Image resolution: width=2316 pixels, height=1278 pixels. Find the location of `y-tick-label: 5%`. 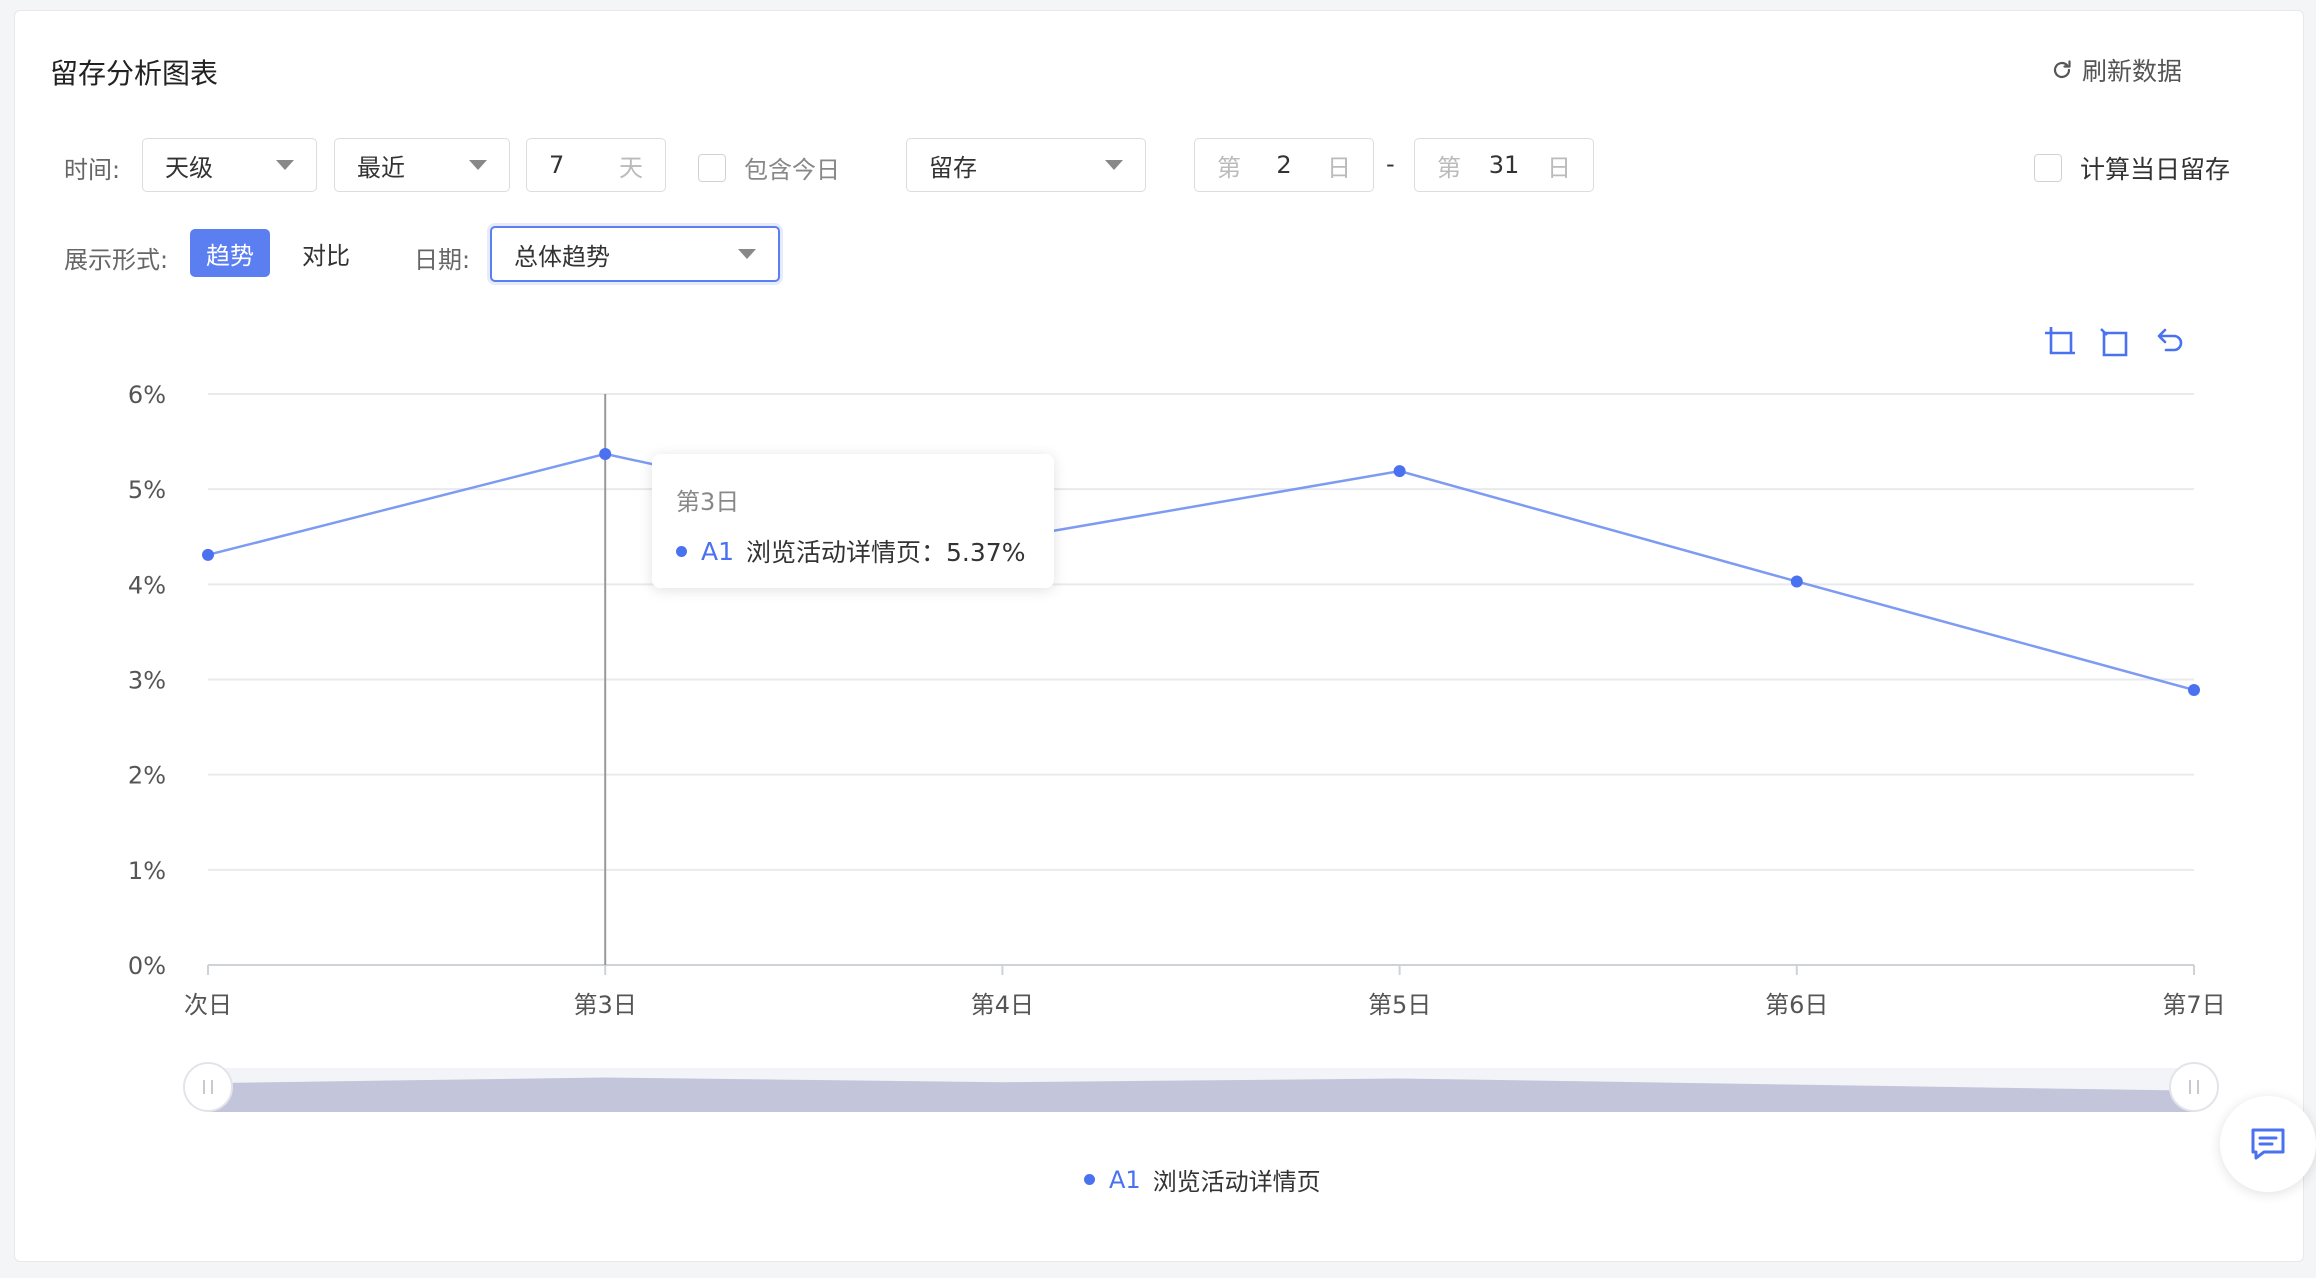

y-tick-label: 5% is located at coordinates (147, 490).